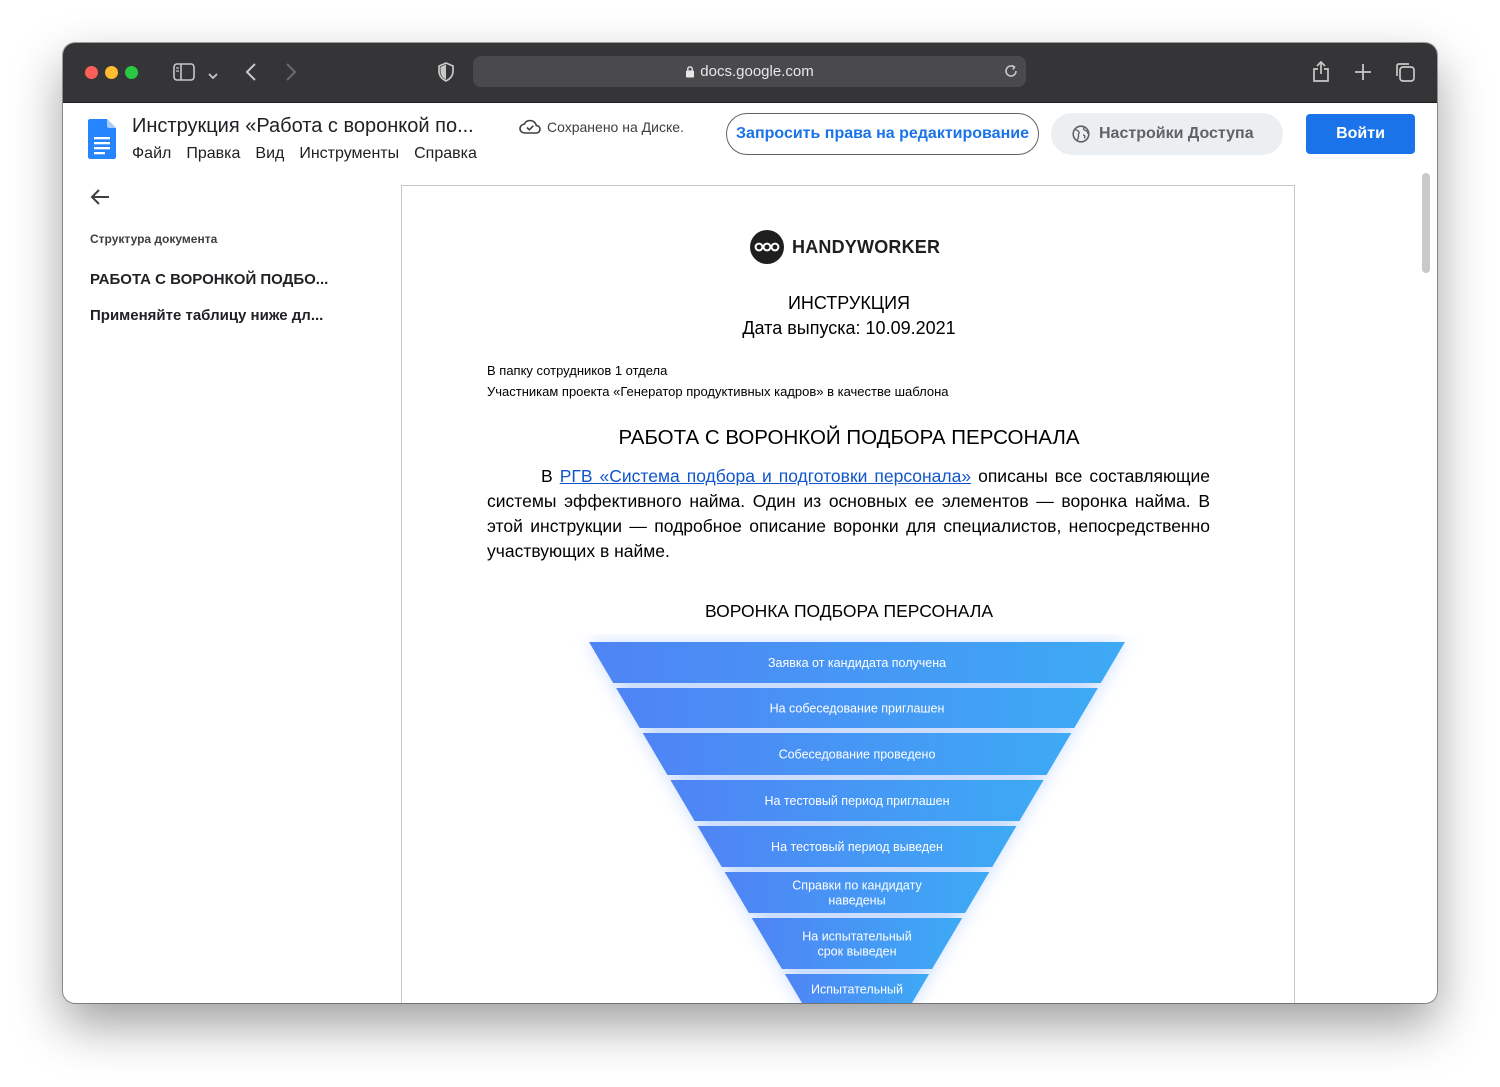  What do you see at coordinates (349, 153) in the screenshot?
I see `menu-tools: Инструменты` at bounding box center [349, 153].